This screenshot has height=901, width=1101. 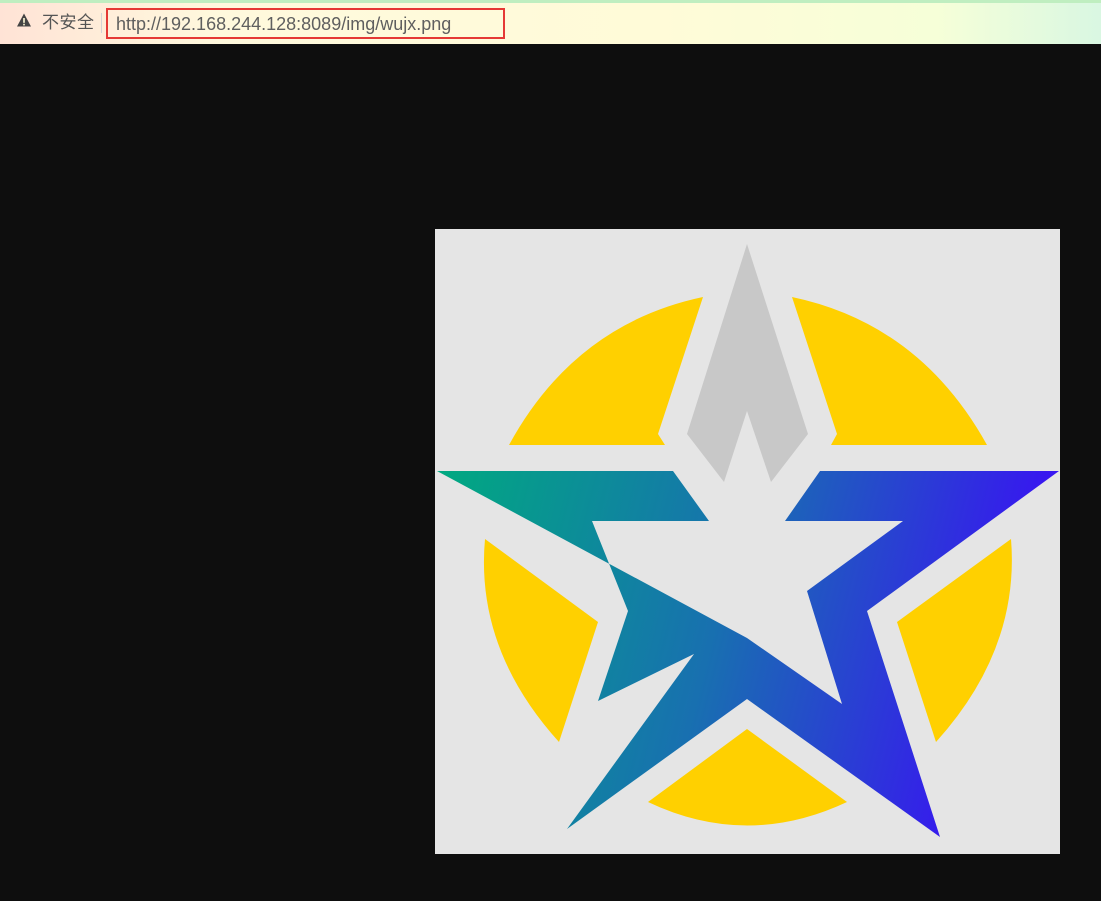 I want to click on star-top-point, so click(x=747, y=363).